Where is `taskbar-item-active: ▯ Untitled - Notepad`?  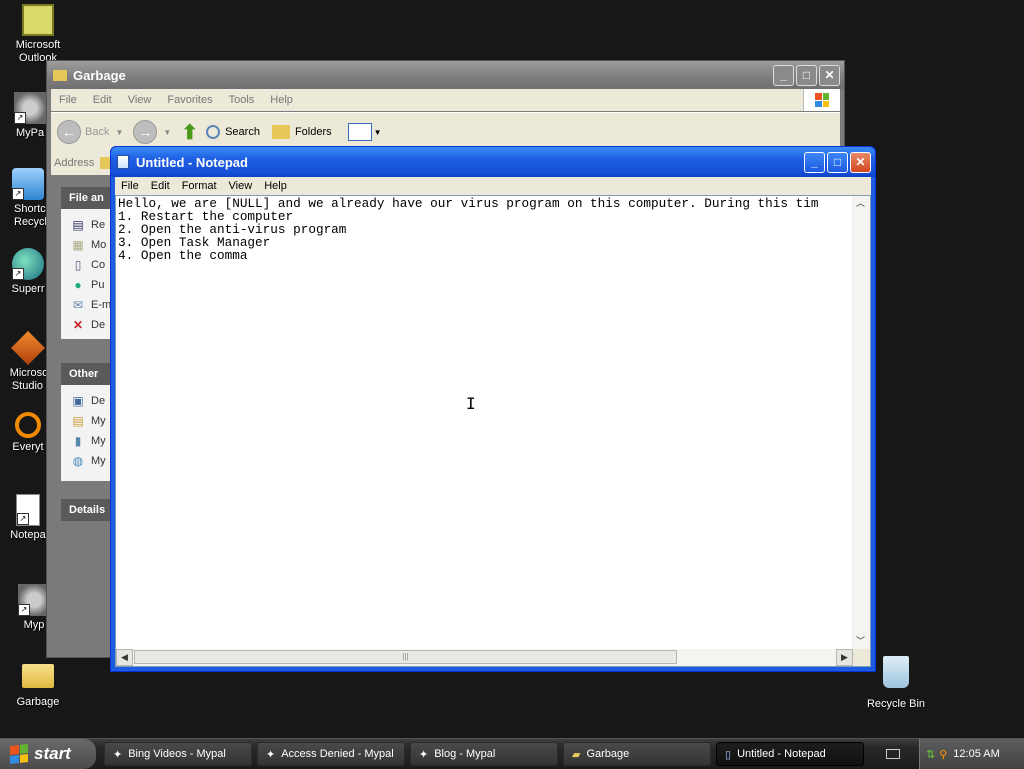 taskbar-item-active: ▯ Untitled - Notepad is located at coordinates (790, 754).